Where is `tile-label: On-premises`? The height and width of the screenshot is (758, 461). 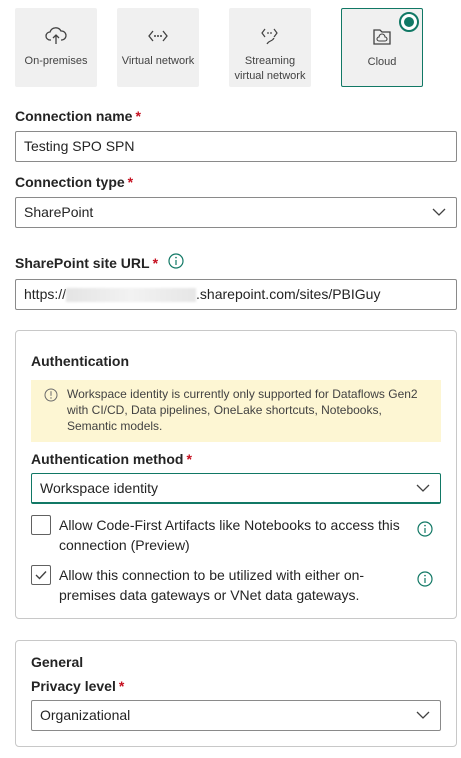 tile-label: On-premises is located at coordinates (56, 61).